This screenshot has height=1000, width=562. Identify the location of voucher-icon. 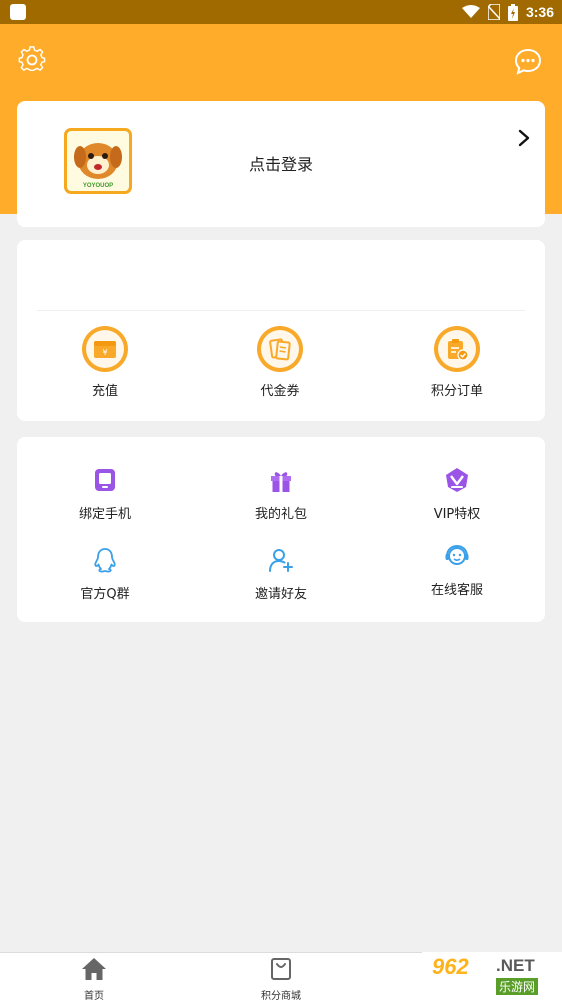
(280, 349).